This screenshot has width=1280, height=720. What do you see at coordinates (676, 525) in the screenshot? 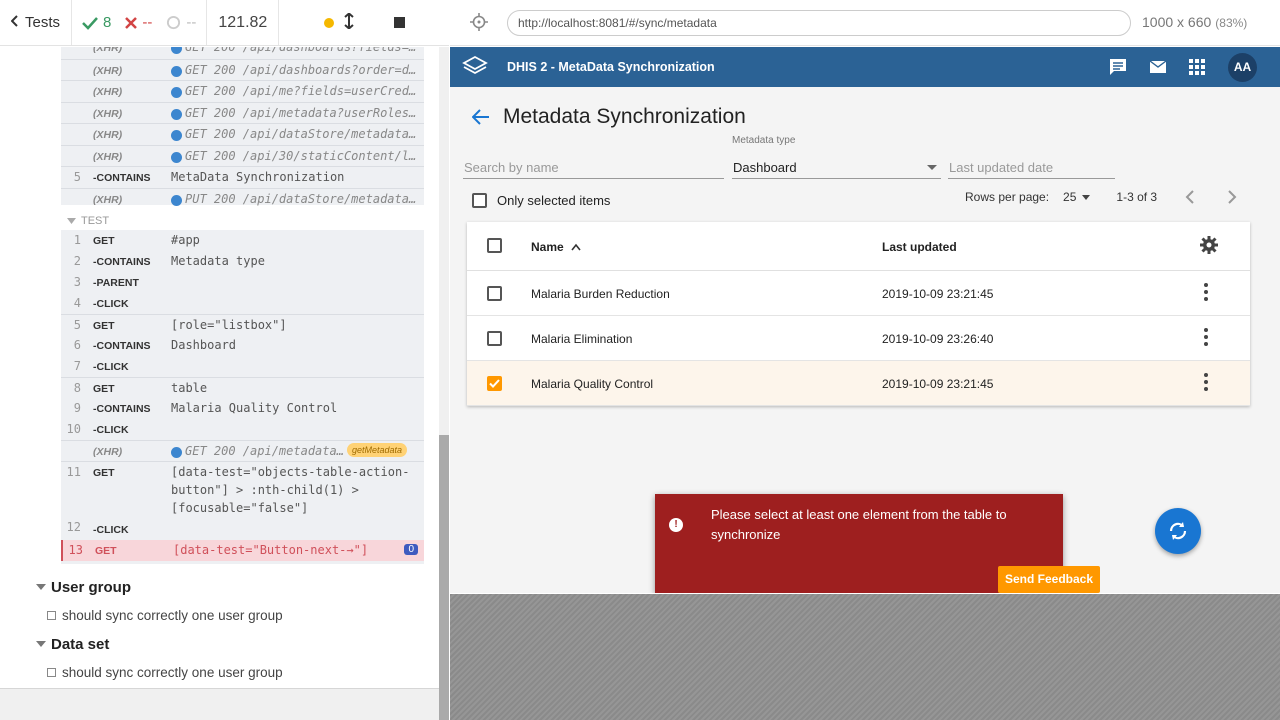
I see `error-icon: !` at bounding box center [676, 525].